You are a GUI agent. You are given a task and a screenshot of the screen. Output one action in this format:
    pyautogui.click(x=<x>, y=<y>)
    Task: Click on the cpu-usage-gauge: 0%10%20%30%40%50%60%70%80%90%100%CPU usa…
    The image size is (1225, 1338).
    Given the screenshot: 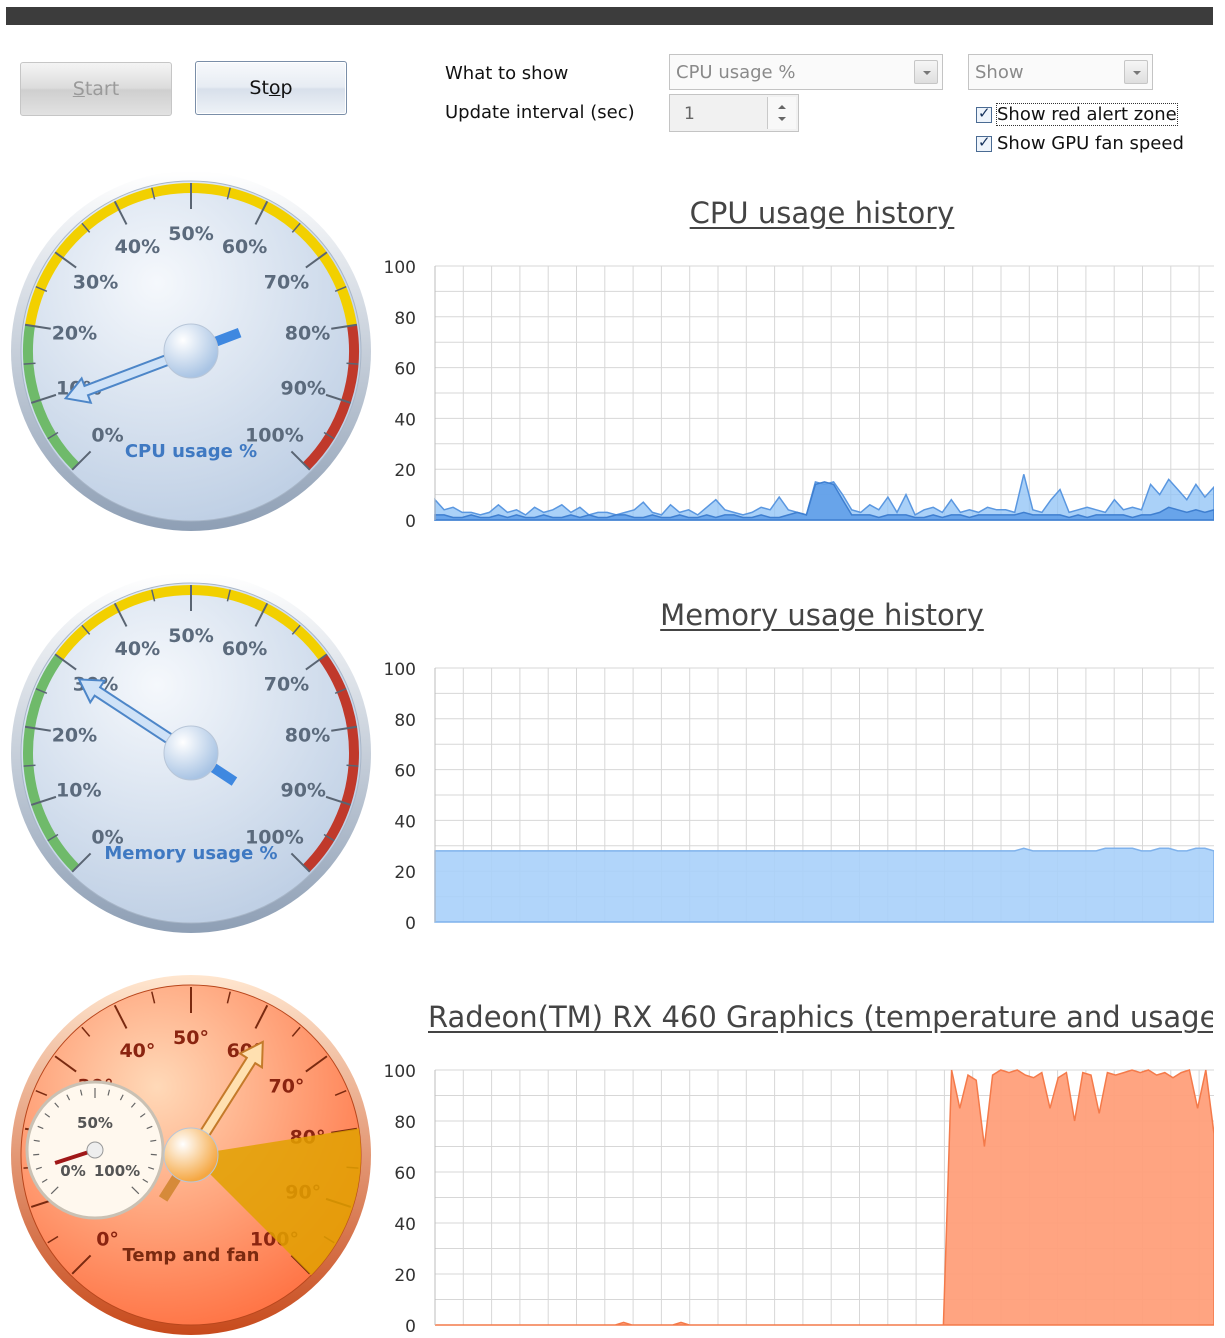 What is the action you would take?
    pyautogui.click(x=191, y=351)
    